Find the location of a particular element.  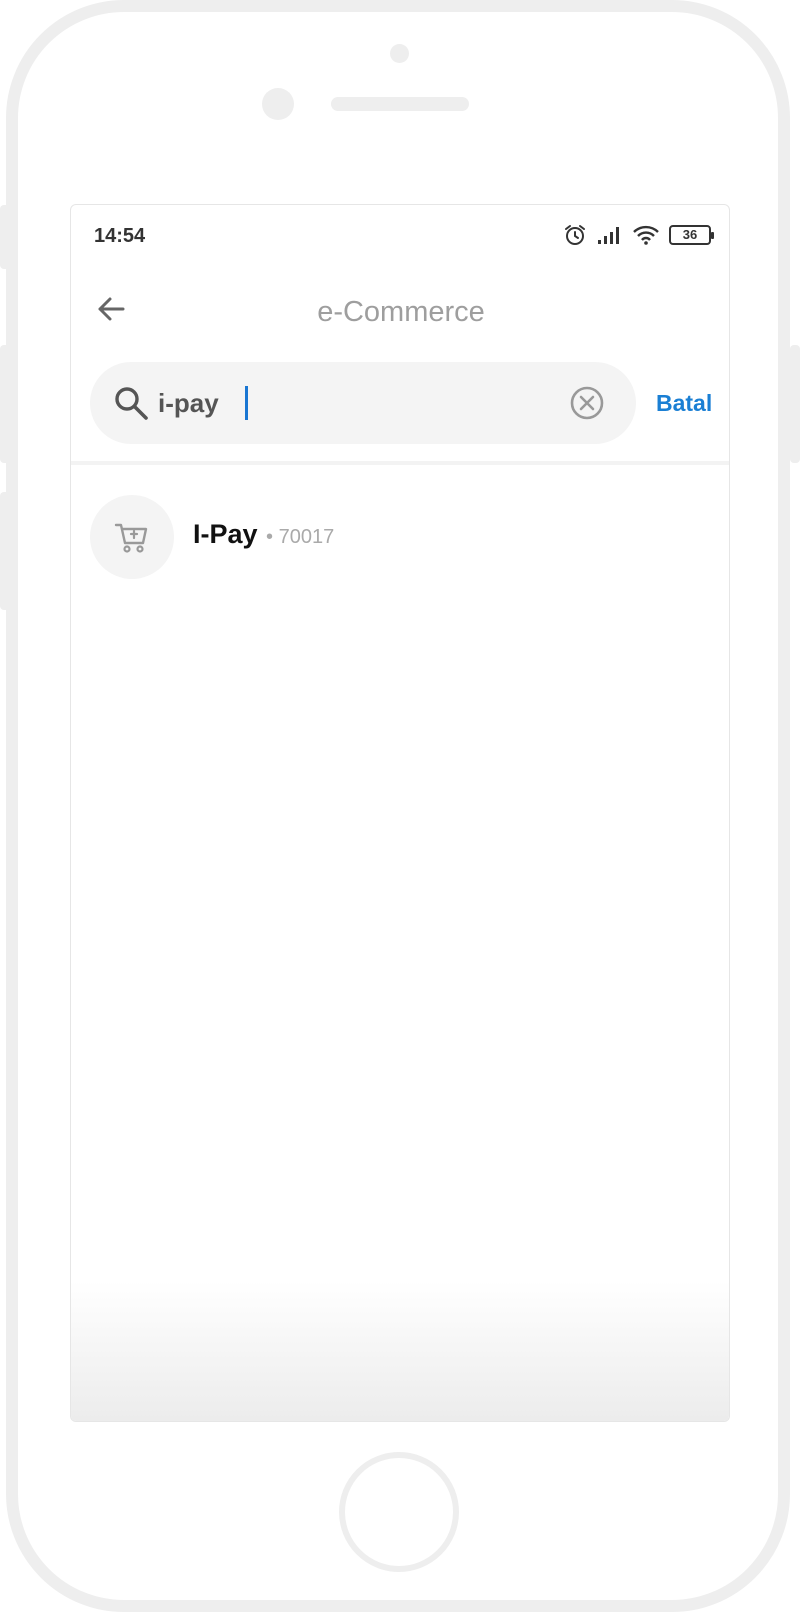

bottom-fade is located at coordinates (400, 1351).